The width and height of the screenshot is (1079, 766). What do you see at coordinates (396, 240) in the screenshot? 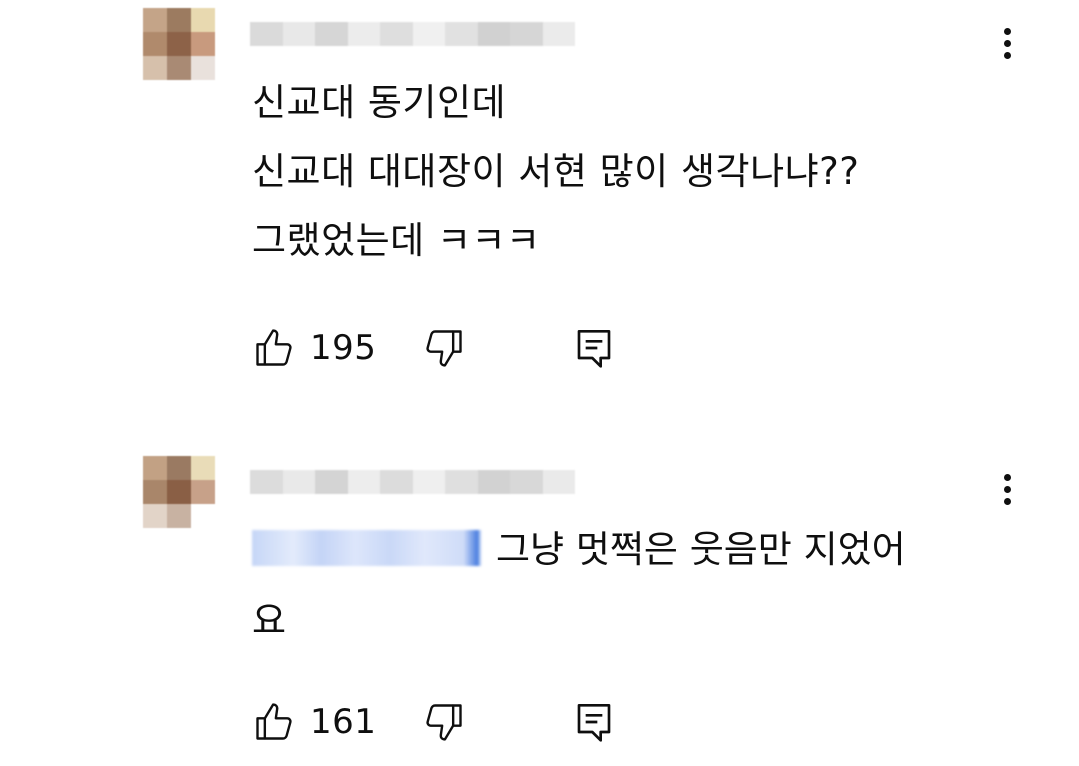
I see `comment-line: 그랬었는데 ㅋㅋㅋ` at bounding box center [396, 240].